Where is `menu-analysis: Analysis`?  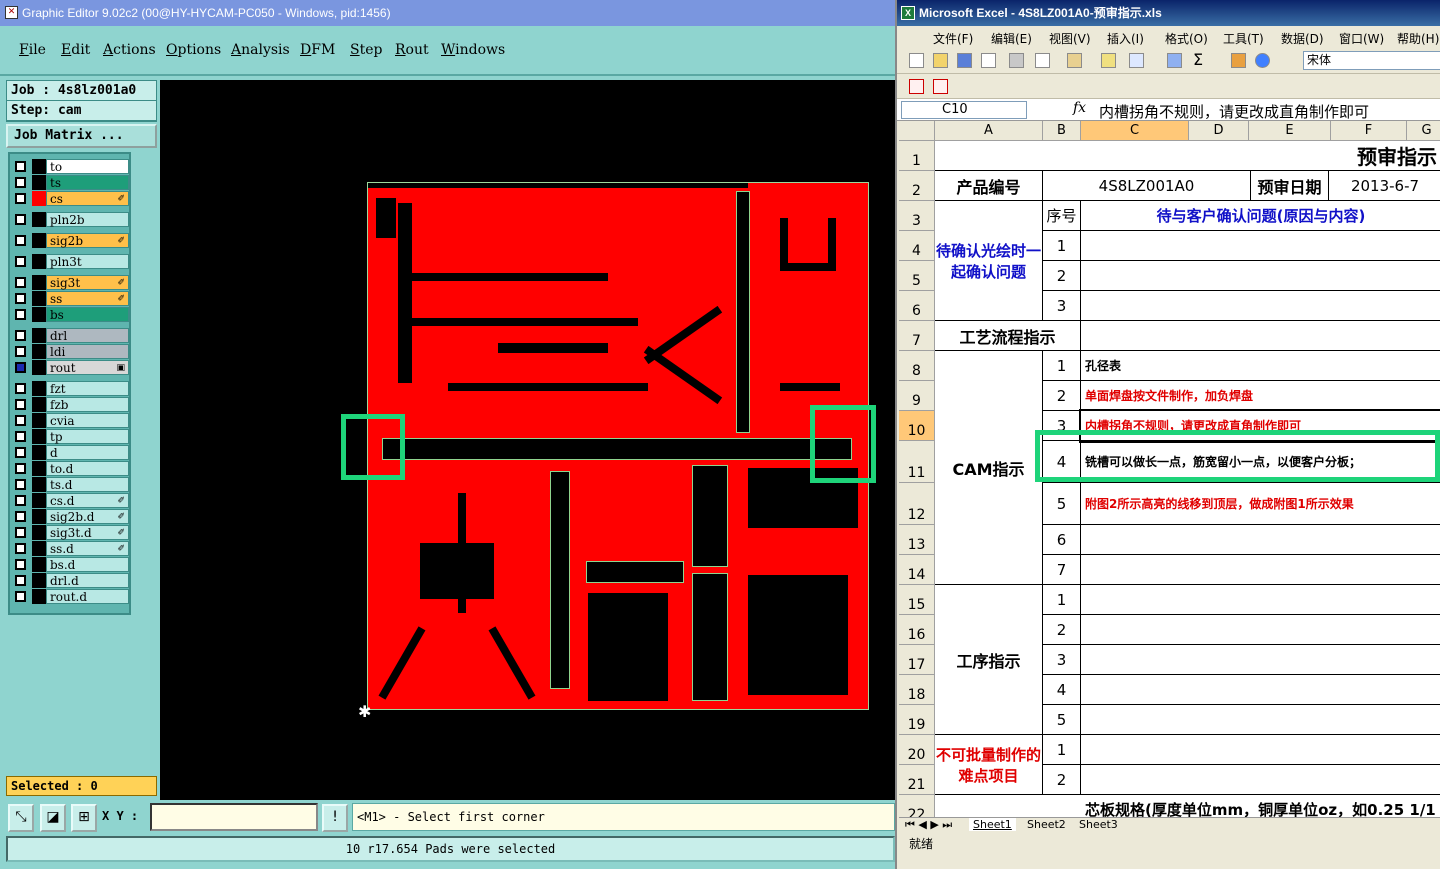
menu-analysis: Analysis is located at coordinates (260, 50).